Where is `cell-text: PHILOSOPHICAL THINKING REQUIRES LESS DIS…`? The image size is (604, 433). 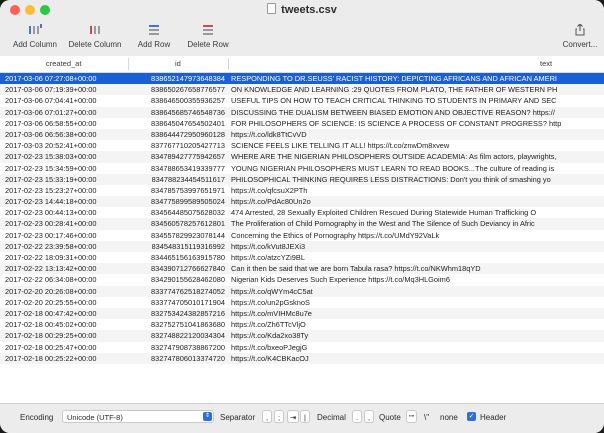
cell-text: PHILOSOPHICAL THINKING REQUIRES LESS DIS… is located at coordinates (417, 179).